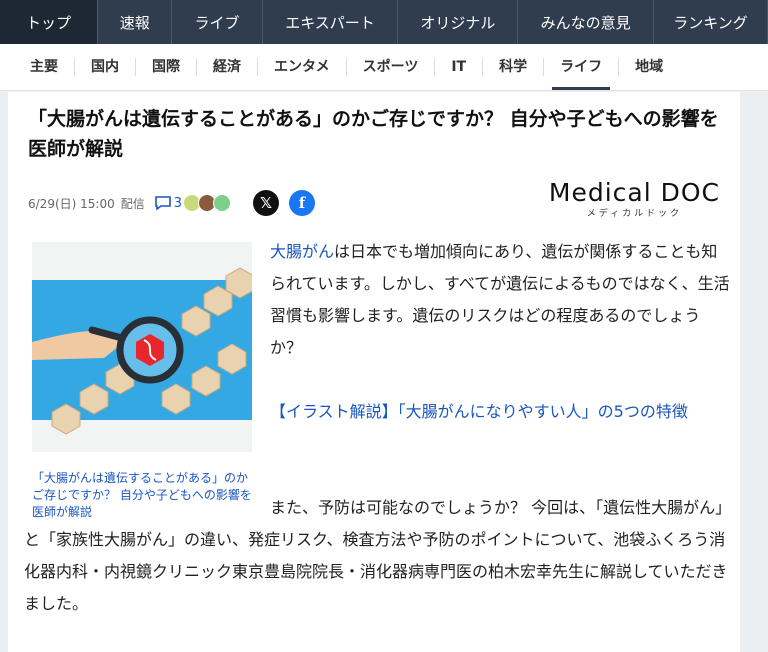 This screenshot has height=652, width=768. Describe the element at coordinates (217, 22) in the screenshot. I see `nav-tab-live: ライブ` at that location.